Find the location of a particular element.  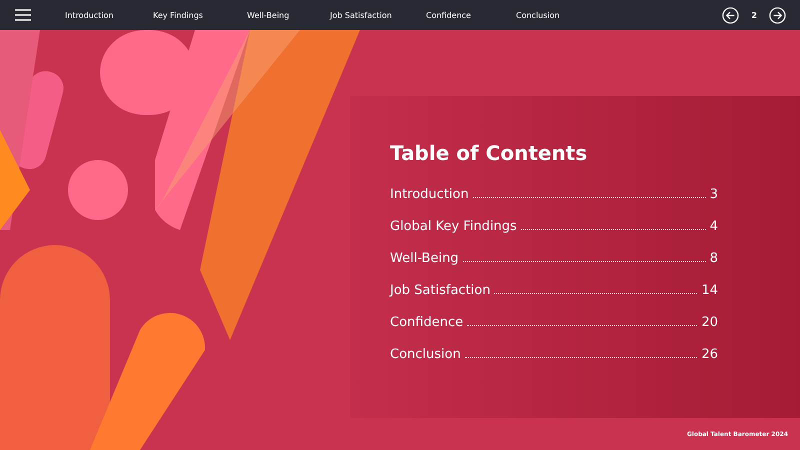

nav-link: Confidence is located at coordinates (471, 15).